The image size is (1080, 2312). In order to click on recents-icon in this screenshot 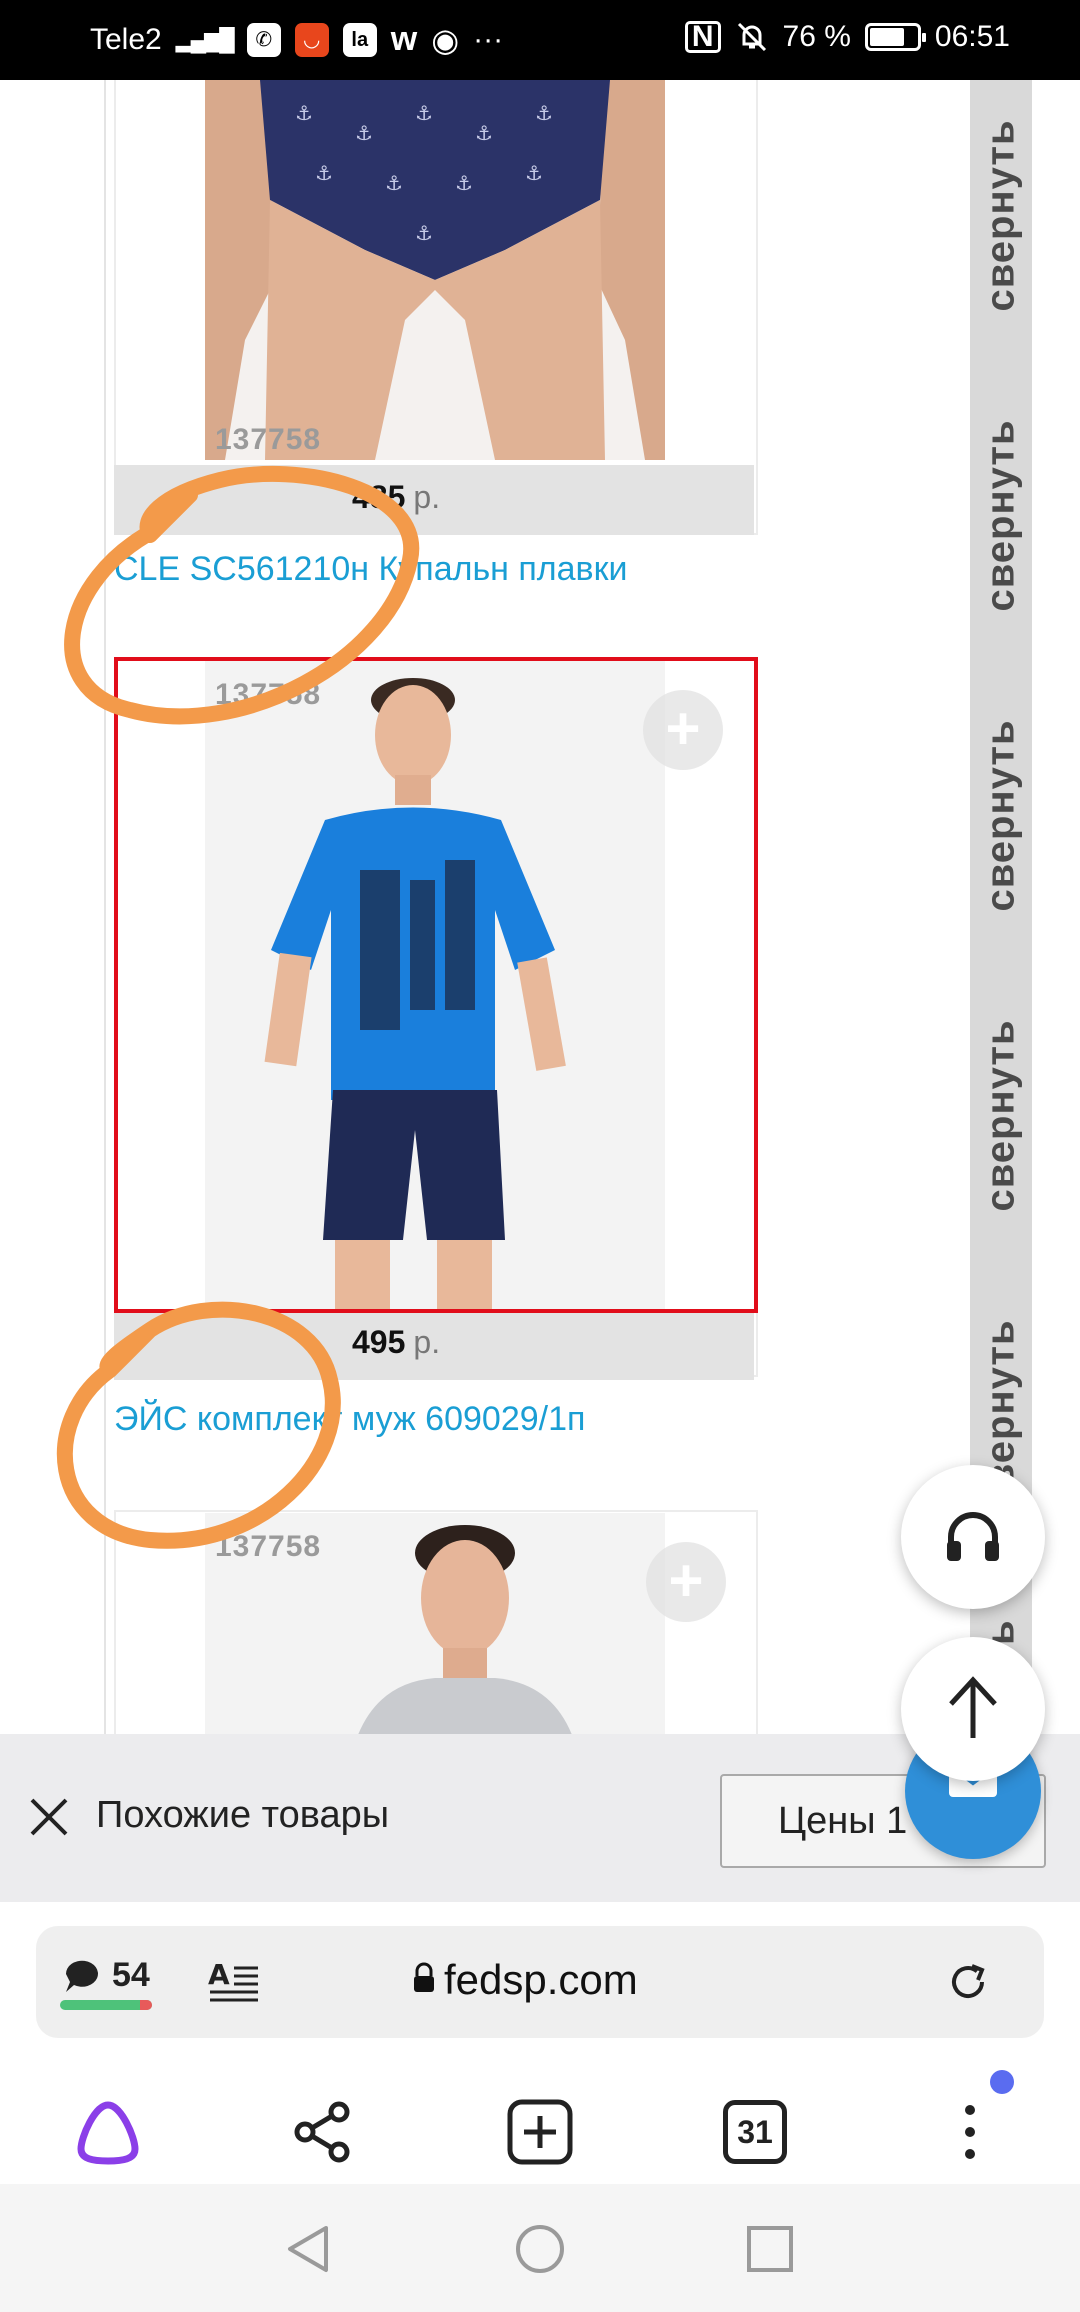, I will do `click(770, 2249)`.